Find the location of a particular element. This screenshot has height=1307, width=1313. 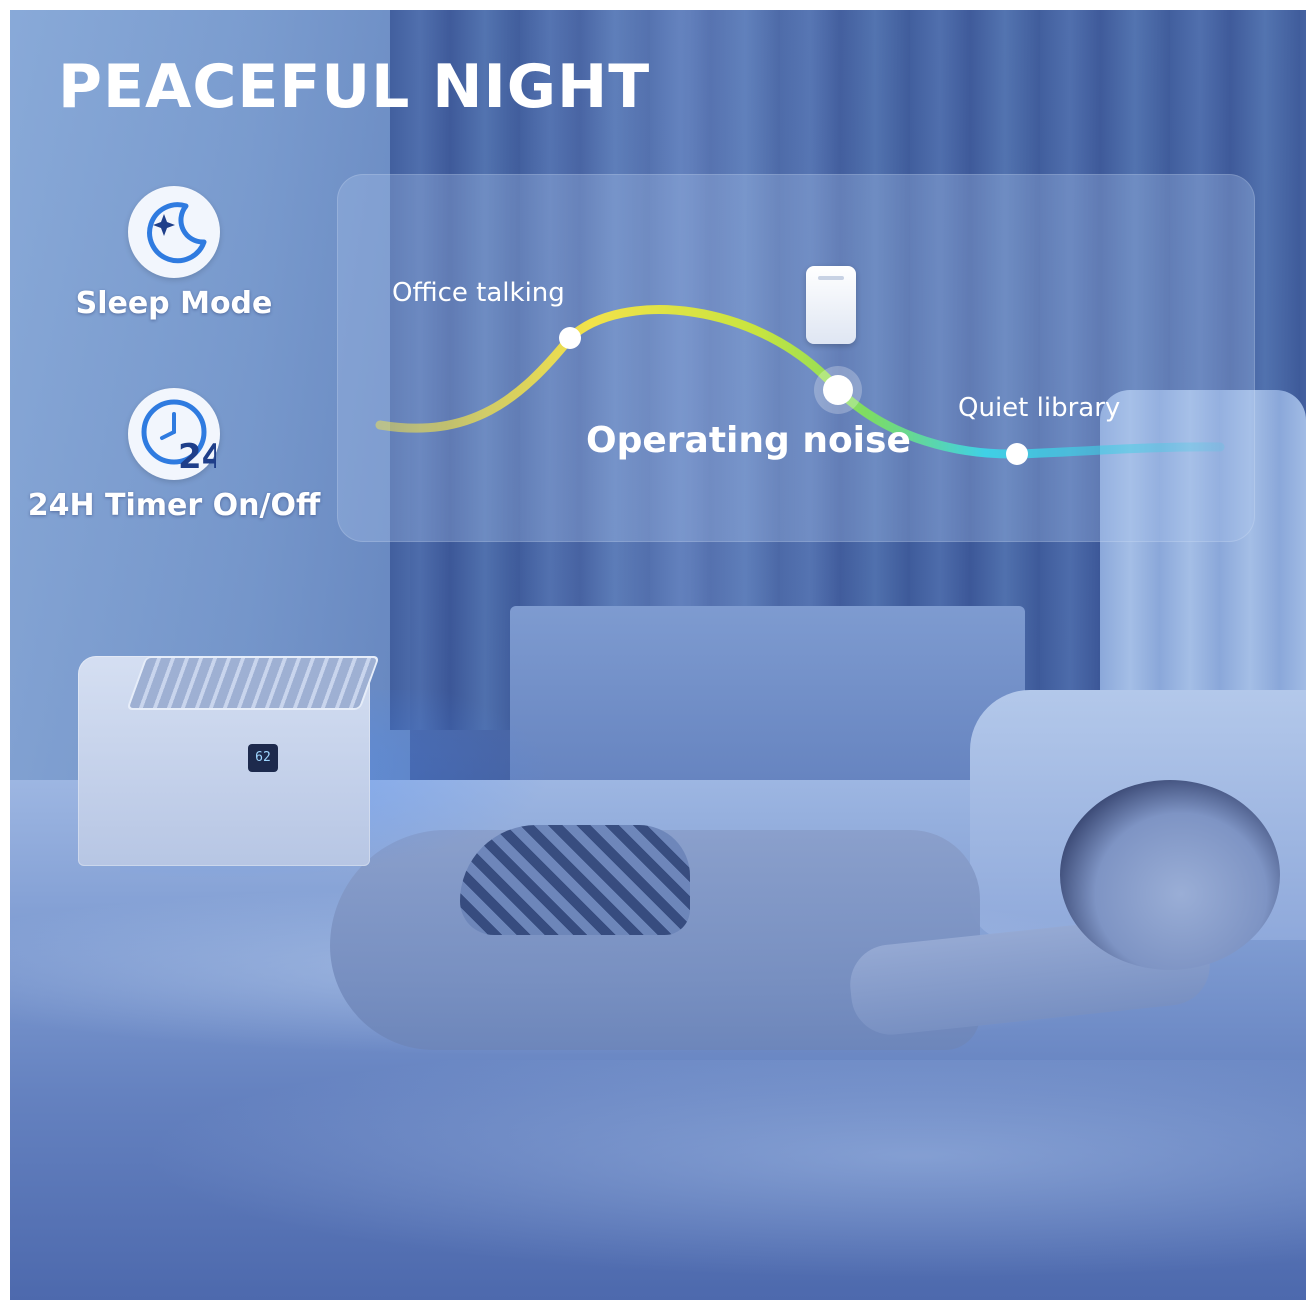

moon-star-icon is located at coordinates (174, 232).